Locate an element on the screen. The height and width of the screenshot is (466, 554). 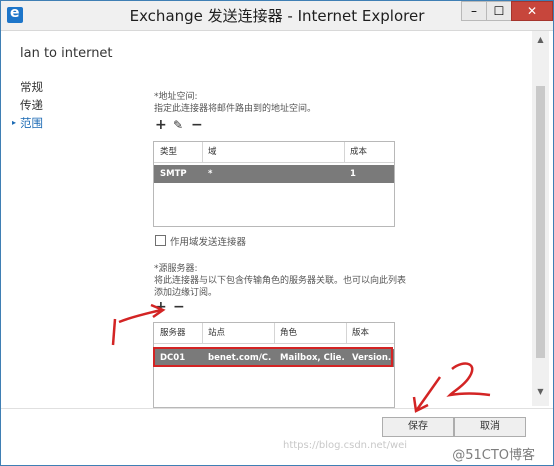
column-role: 角色 is located at coordinates (313, 333).